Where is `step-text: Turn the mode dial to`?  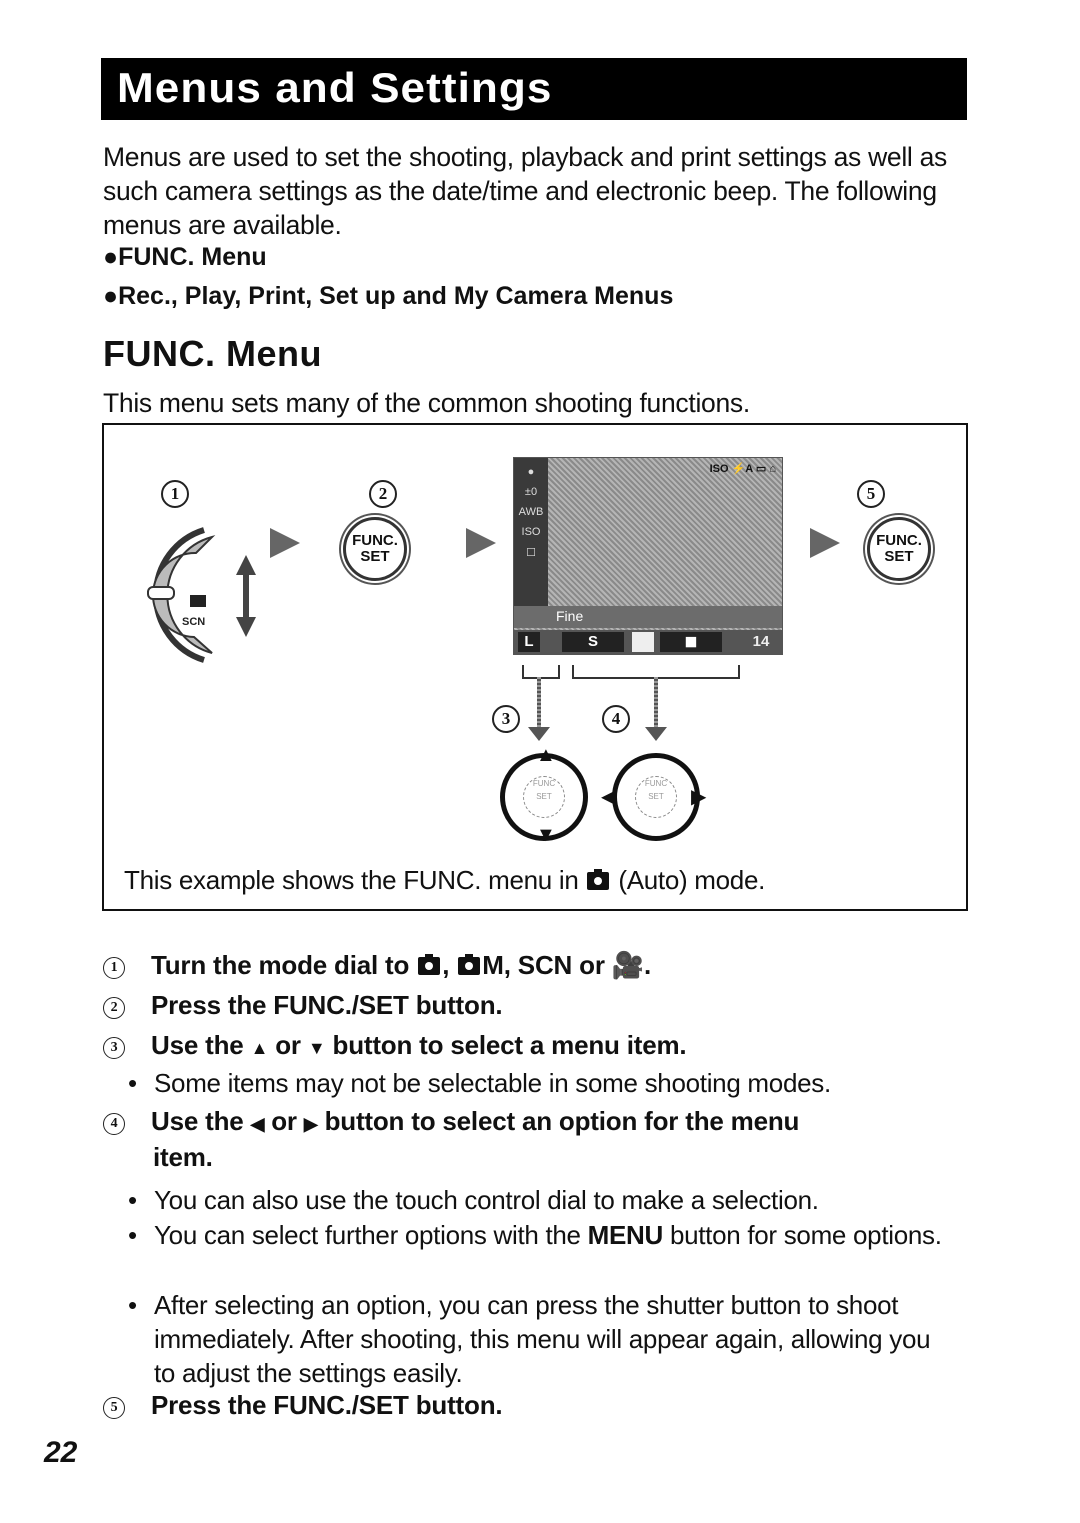 step-text: Turn the mode dial to is located at coordinates (280, 965).